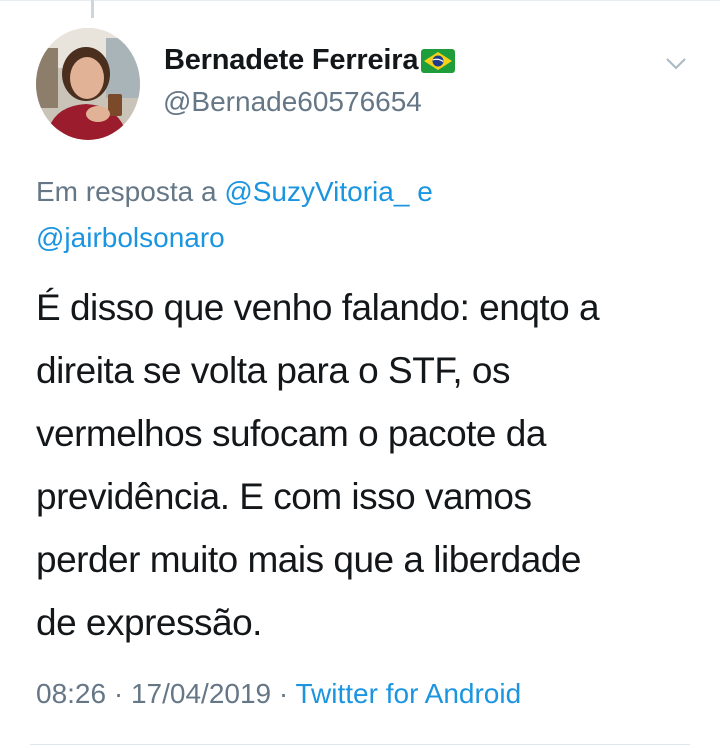 The width and height of the screenshot is (720, 748). Describe the element at coordinates (92, 9) in the screenshot. I see `thread-connector-line` at that location.